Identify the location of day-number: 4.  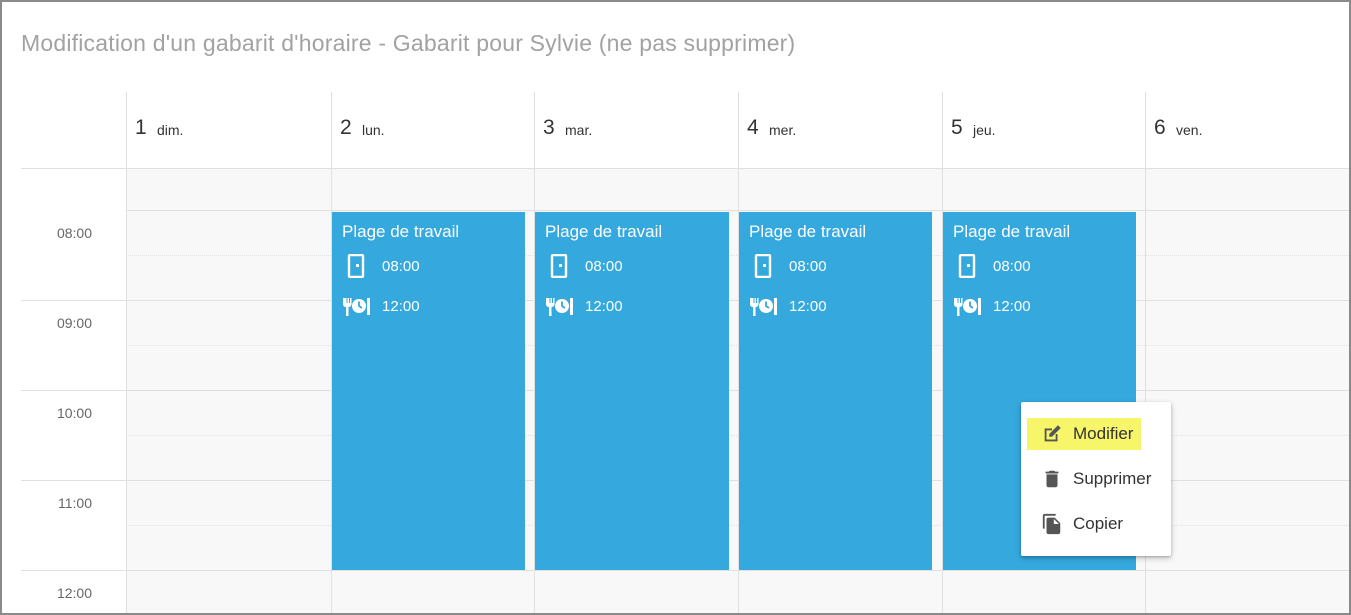
(753, 127).